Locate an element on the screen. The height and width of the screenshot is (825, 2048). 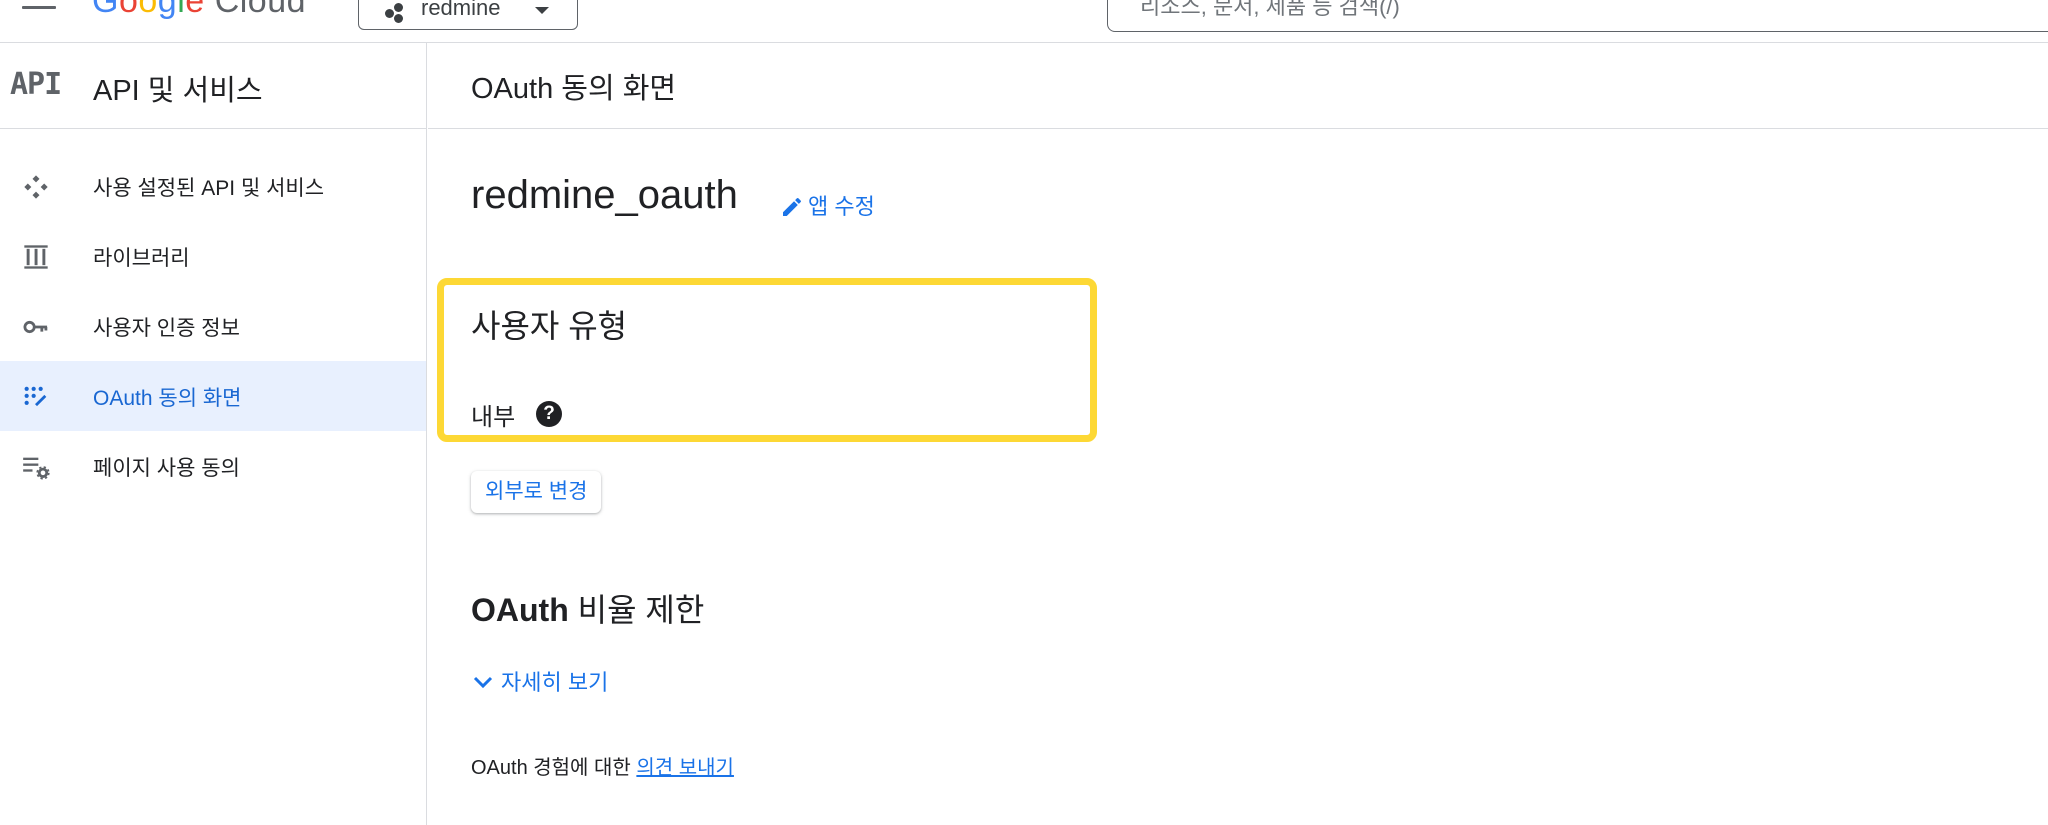
user-type-value: 내부 is located at coordinates (493, 417).